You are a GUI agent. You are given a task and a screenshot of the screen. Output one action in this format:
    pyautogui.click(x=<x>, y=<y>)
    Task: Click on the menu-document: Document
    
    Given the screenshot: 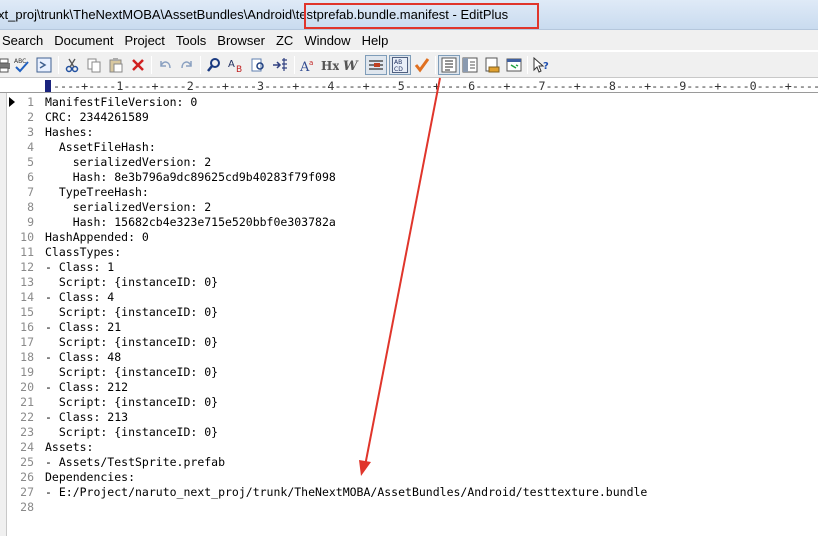 What is the action you would take?
    pyautogui.click(x=85, y=40)
    